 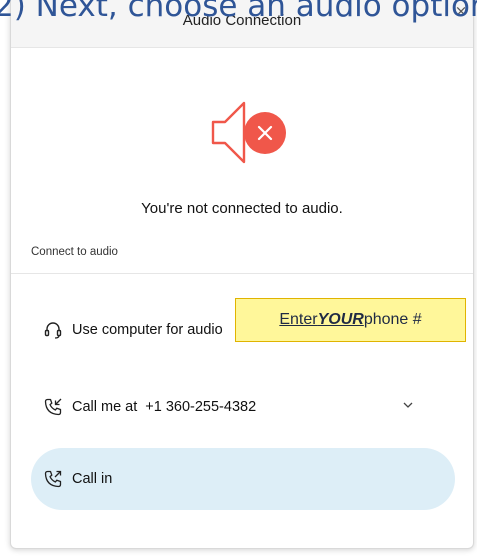 I want to click on phone-incoming-icon, so click(x=53, y=407).